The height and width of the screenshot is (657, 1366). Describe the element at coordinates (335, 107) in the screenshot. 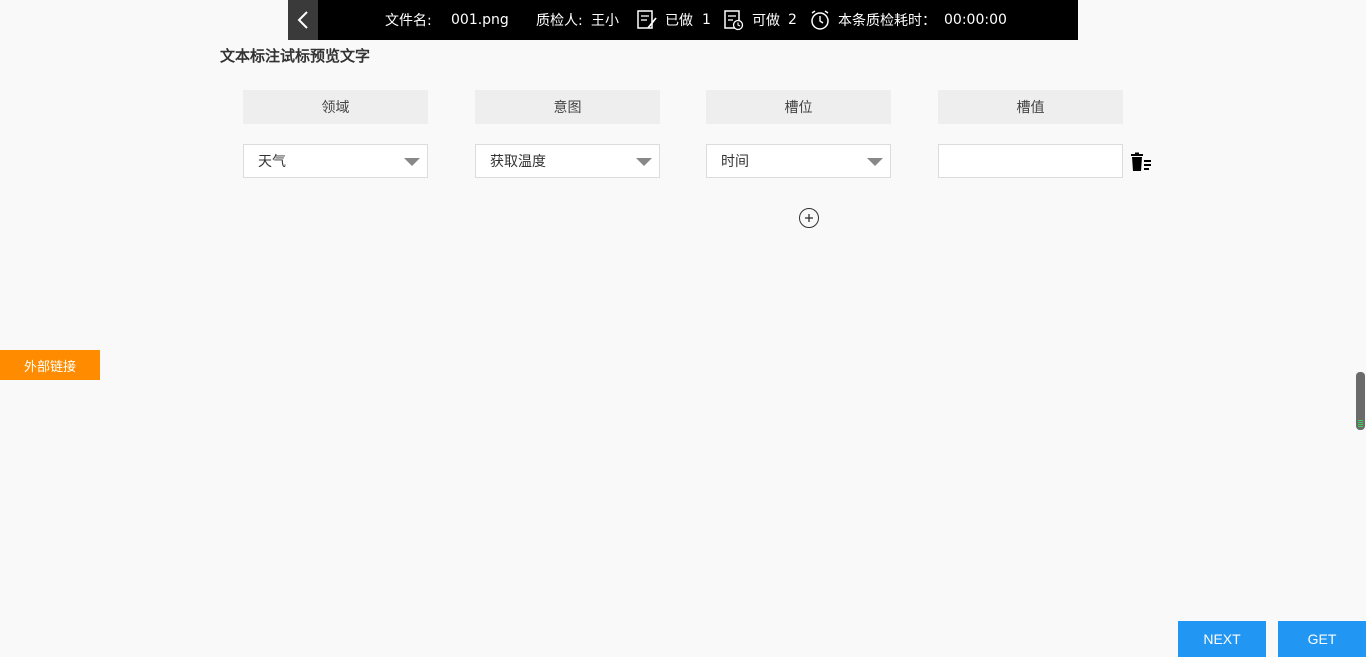

I see `column-header-domain: 领域` at that location.